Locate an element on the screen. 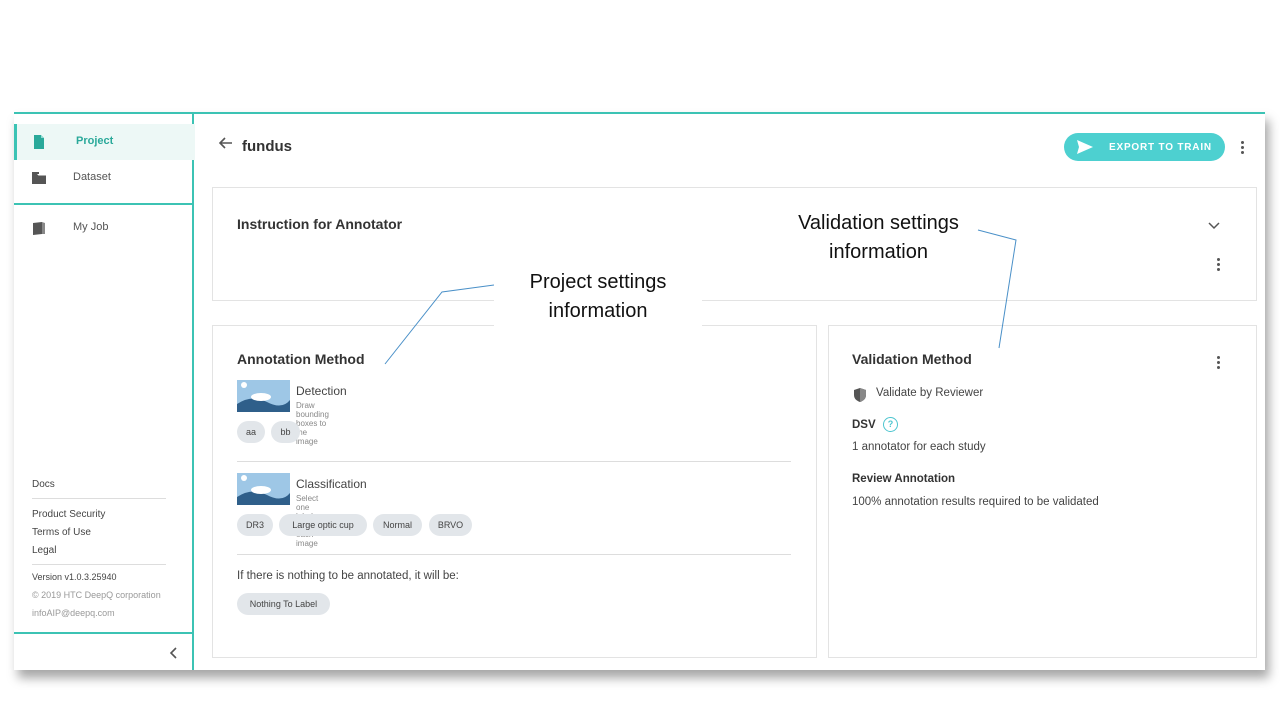 This screenshot has height=720, width=1280. back-arrow-icon is located at coordinates (225, 143).